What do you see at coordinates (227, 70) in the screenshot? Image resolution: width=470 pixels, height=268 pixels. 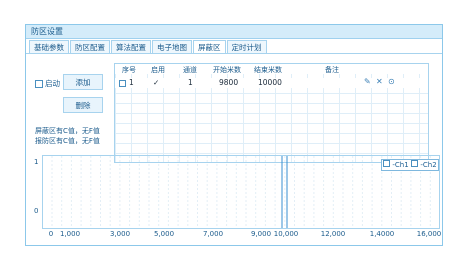 I see `col-start: 开始米数` at bounding box center [227, 70].